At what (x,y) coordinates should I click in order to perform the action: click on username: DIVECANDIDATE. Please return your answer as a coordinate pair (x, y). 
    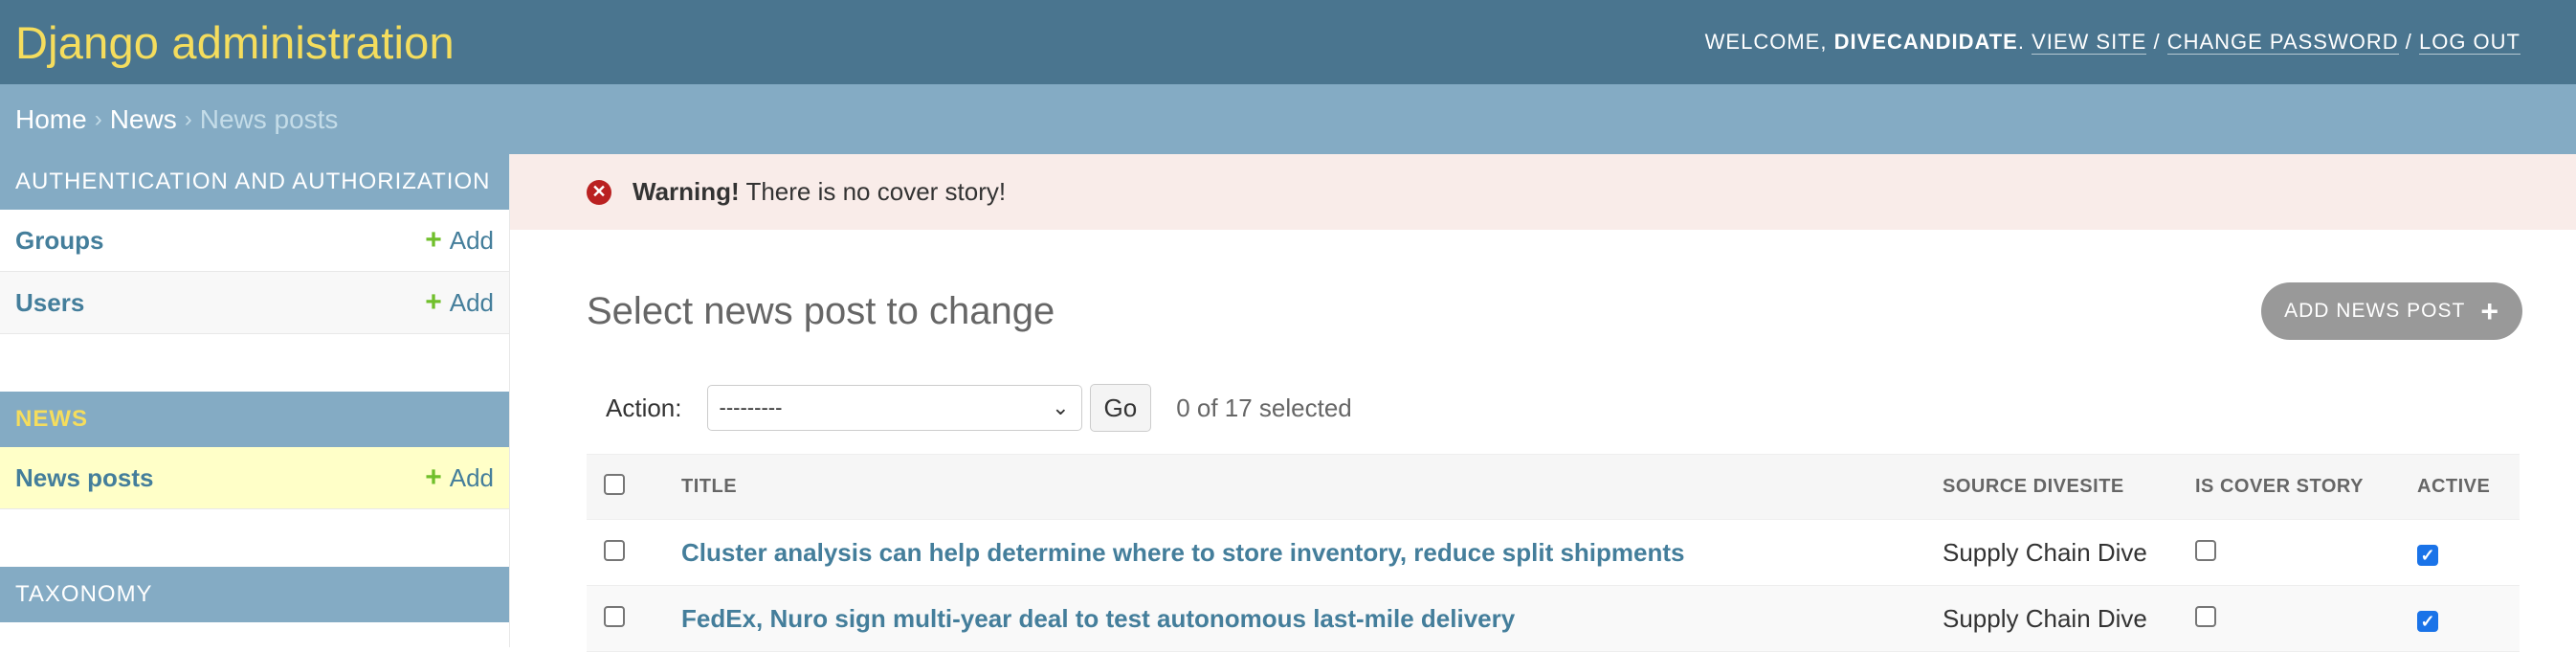
    Looking at the image, I should click on (1925, 42).